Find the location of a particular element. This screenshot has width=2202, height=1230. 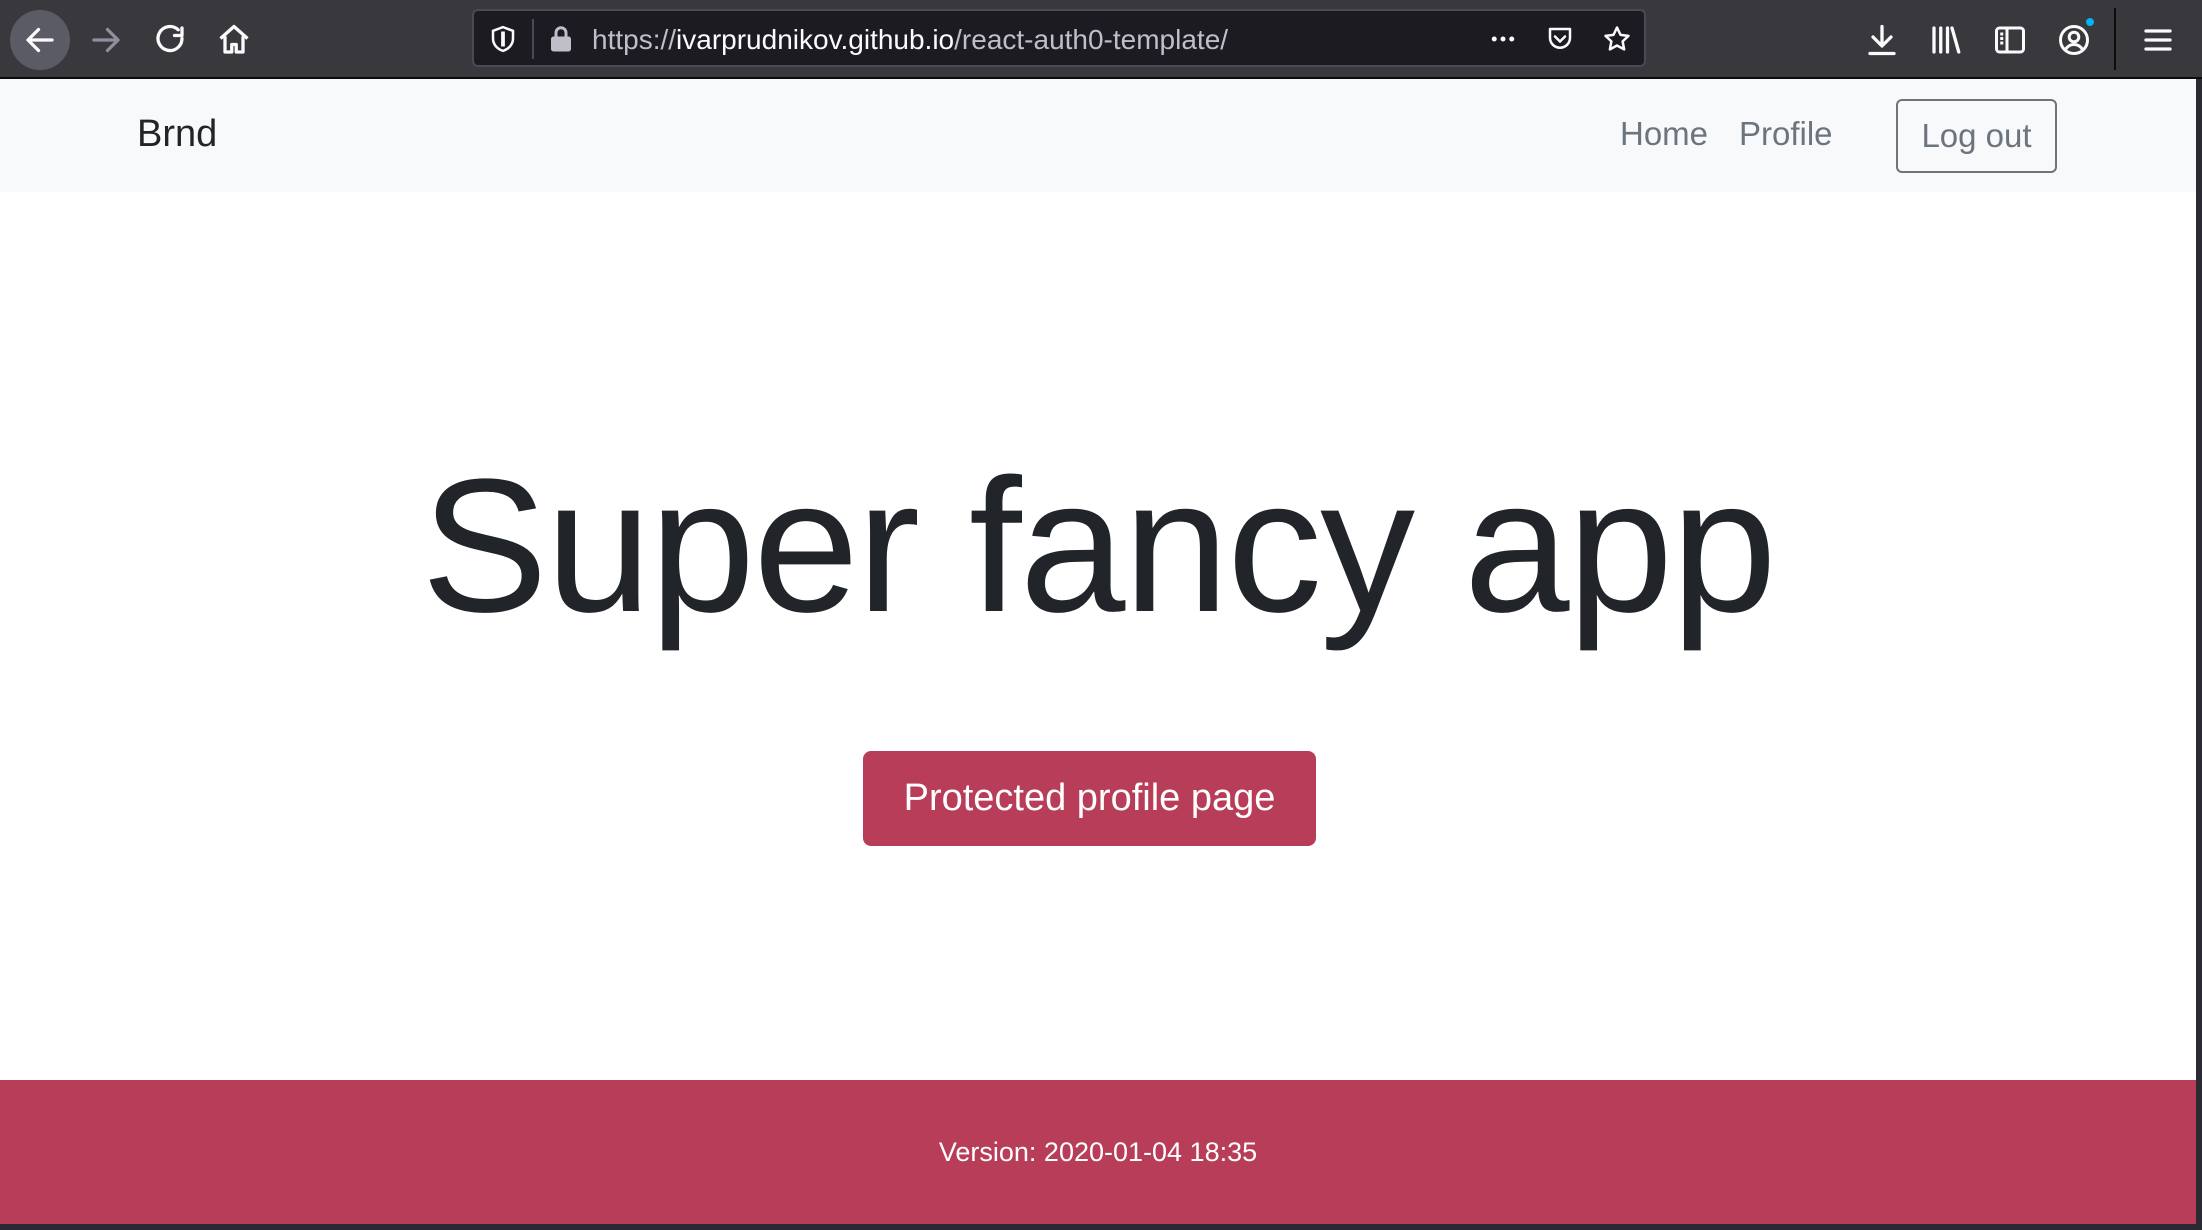

bookmark-button is located at coordinates (1617, 39).